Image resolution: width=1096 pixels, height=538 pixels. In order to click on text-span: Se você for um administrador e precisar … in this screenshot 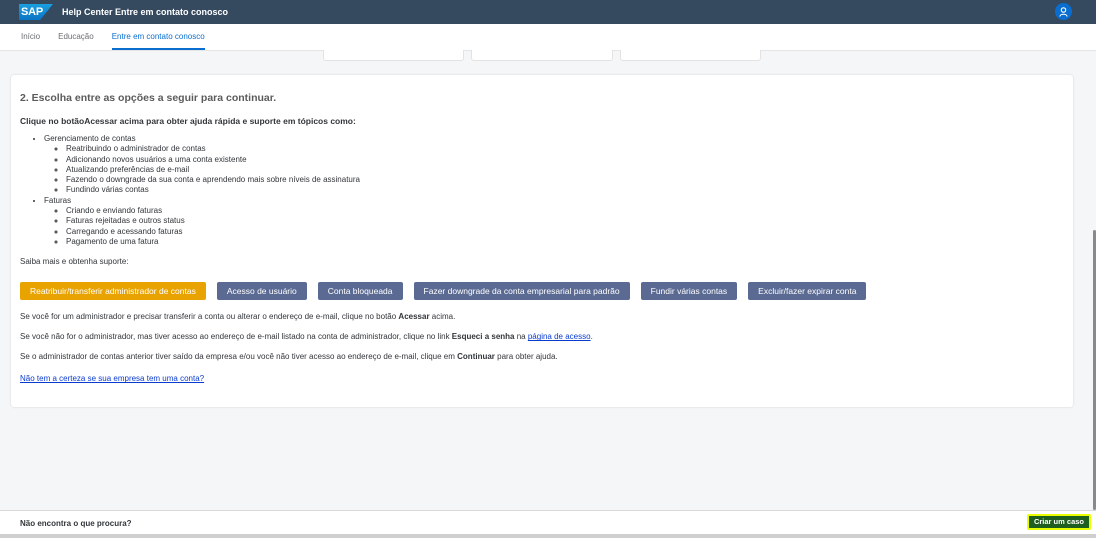, I will do `click(209, 317)`.